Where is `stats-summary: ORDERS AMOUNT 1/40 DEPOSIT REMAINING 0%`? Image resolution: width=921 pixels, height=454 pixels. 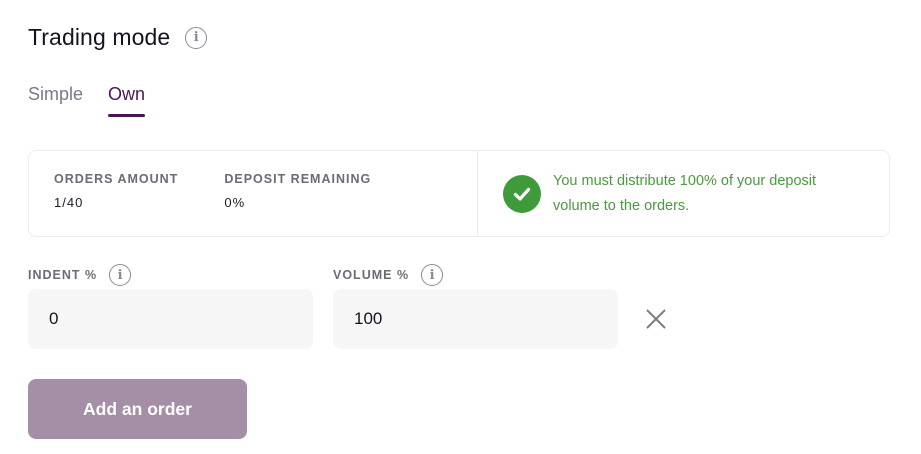 stats-summary: ORDERS AMOUNT 1/40 DEPOSIT REMAINING 0% is located at coordinates (253, 193).